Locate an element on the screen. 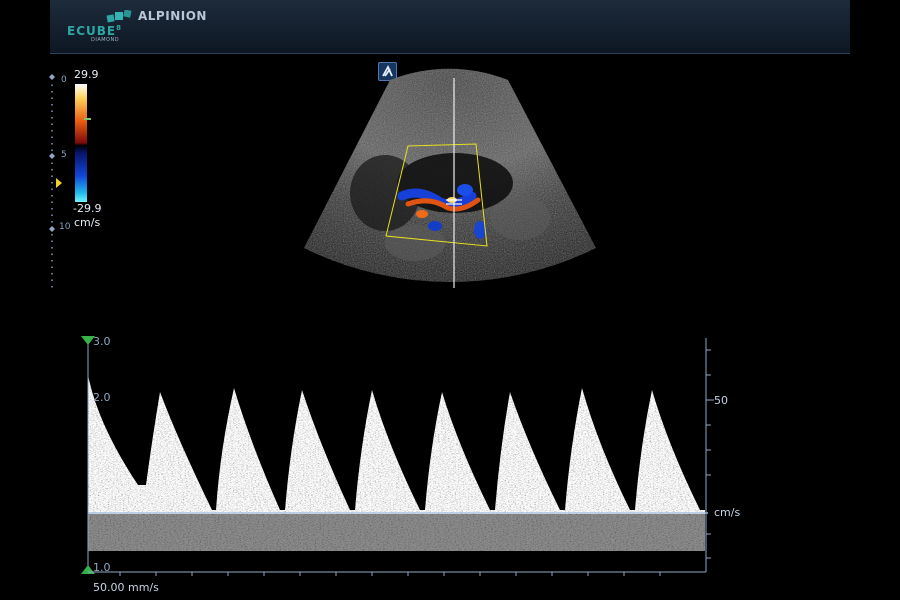 This screenshot has height=600, width=900. depth-scale is located at coordinates (55, 181).